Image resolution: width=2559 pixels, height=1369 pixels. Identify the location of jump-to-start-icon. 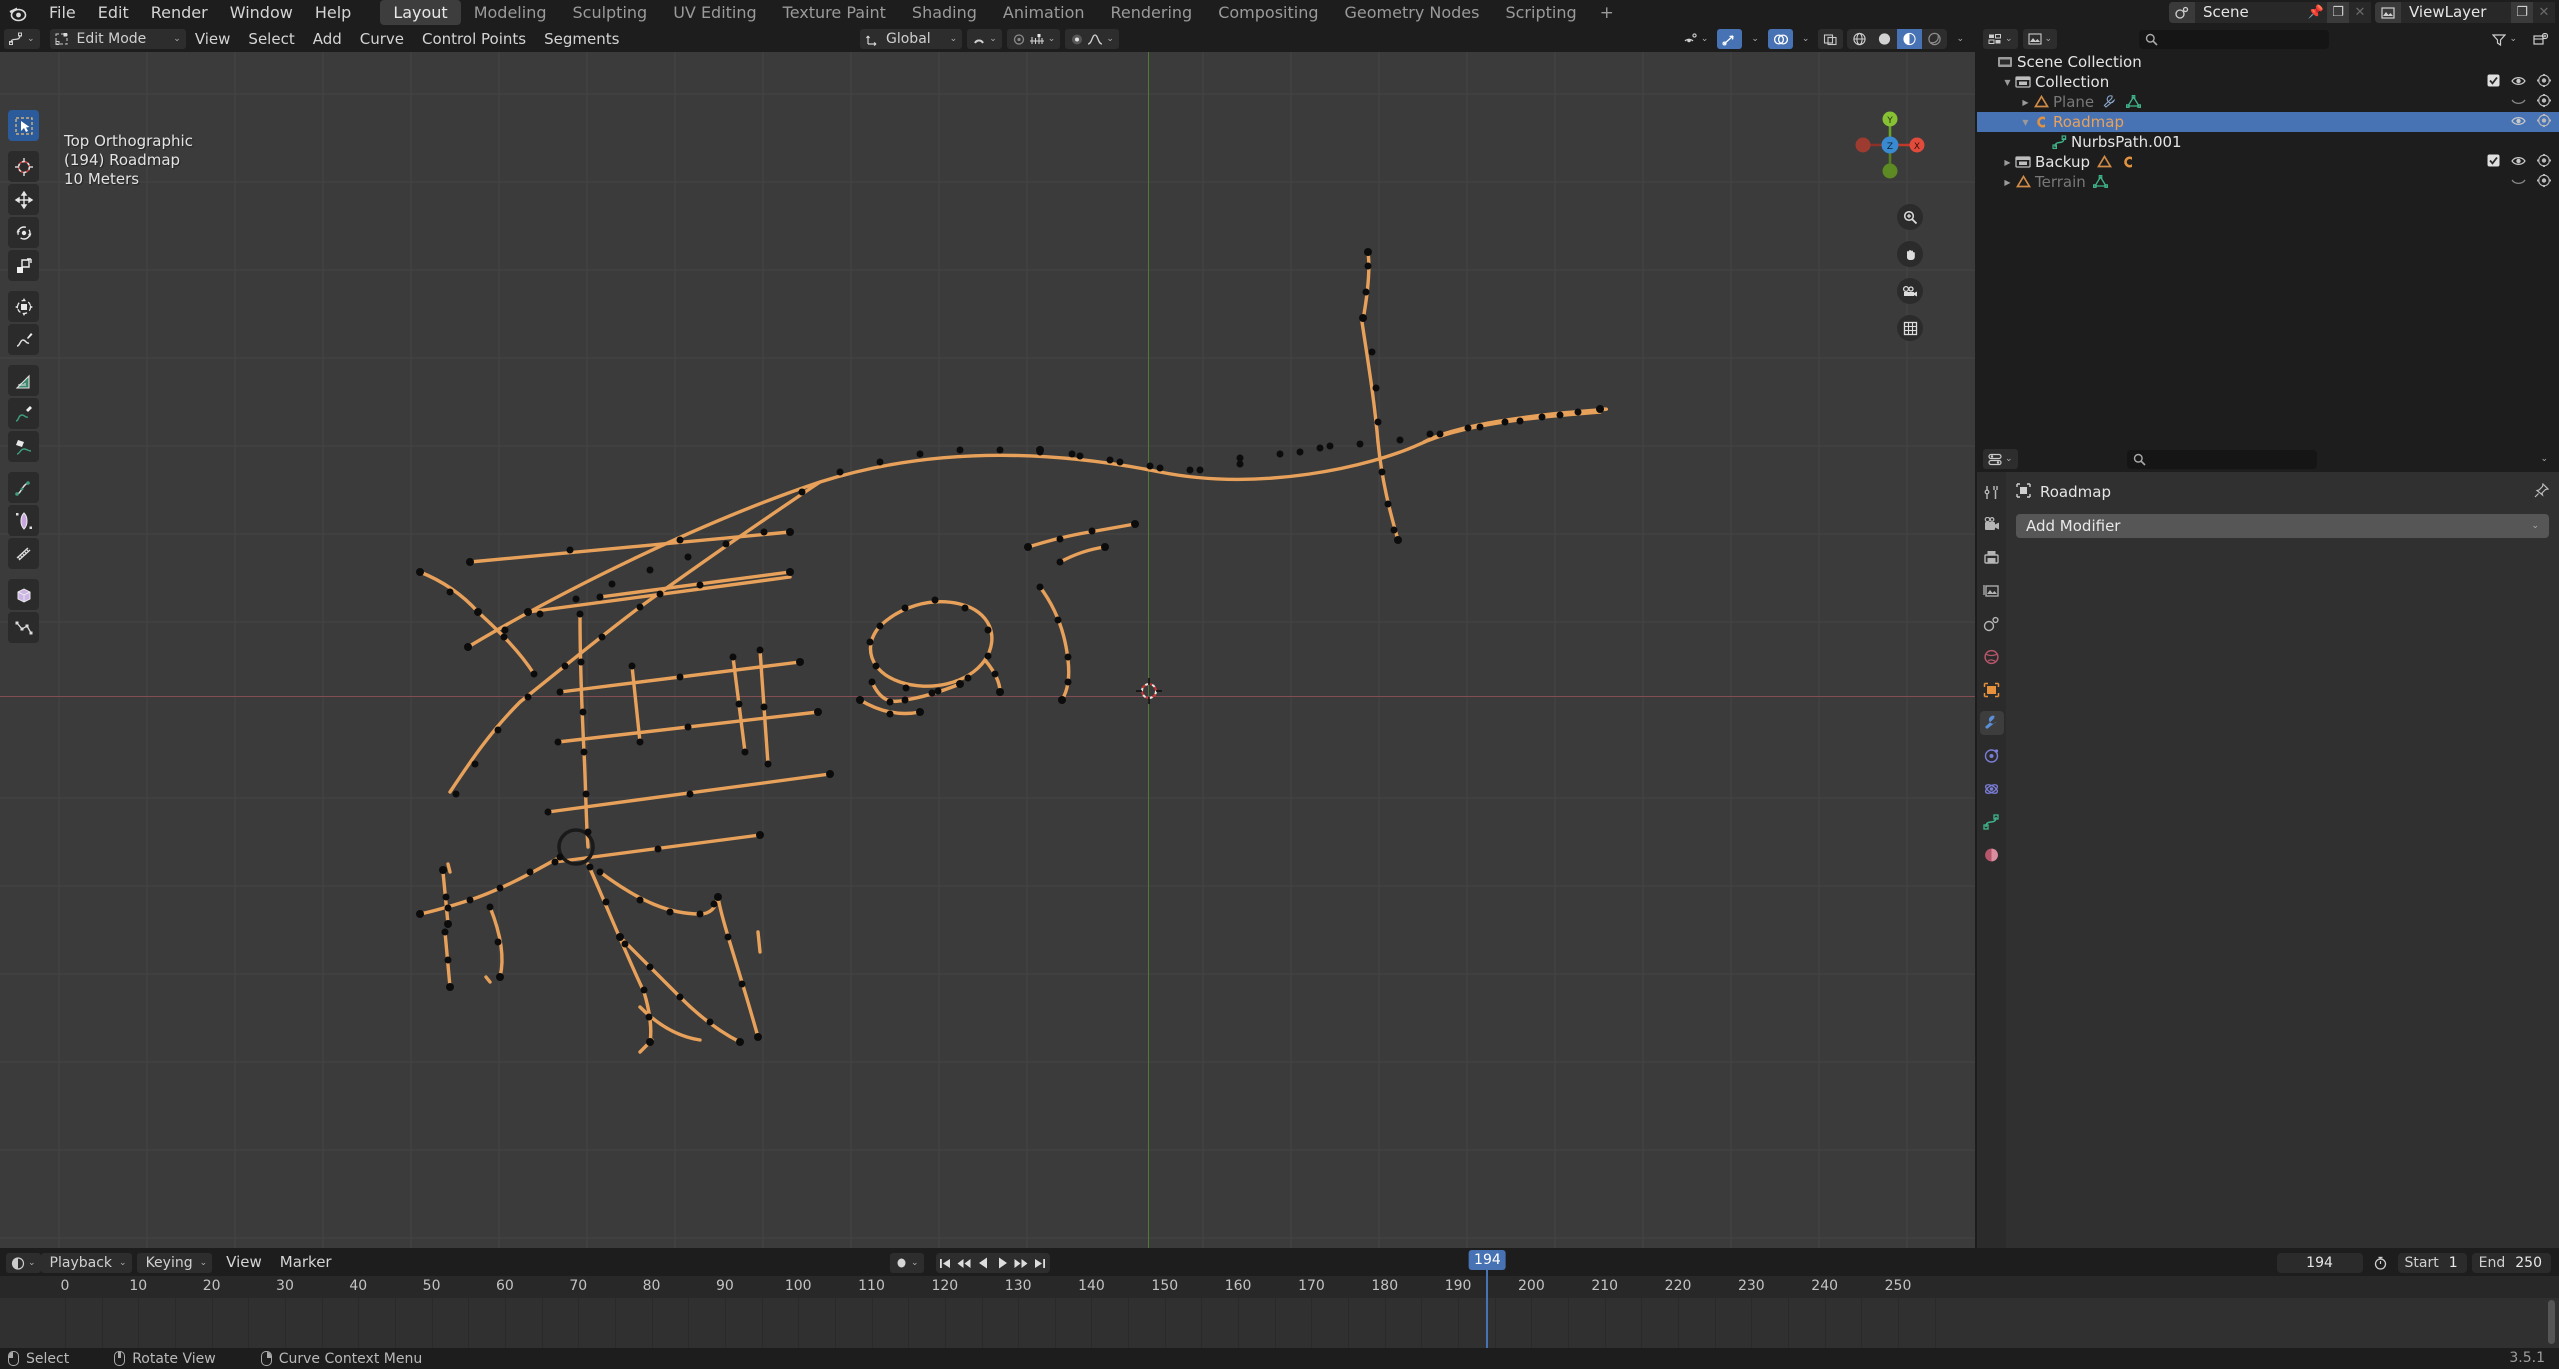
(945, 1263).